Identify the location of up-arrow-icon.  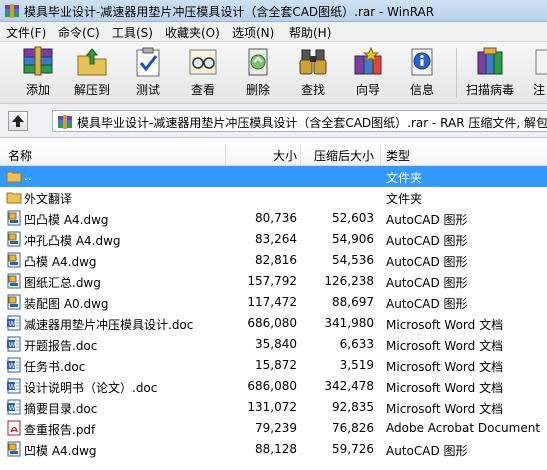
(18, 121).